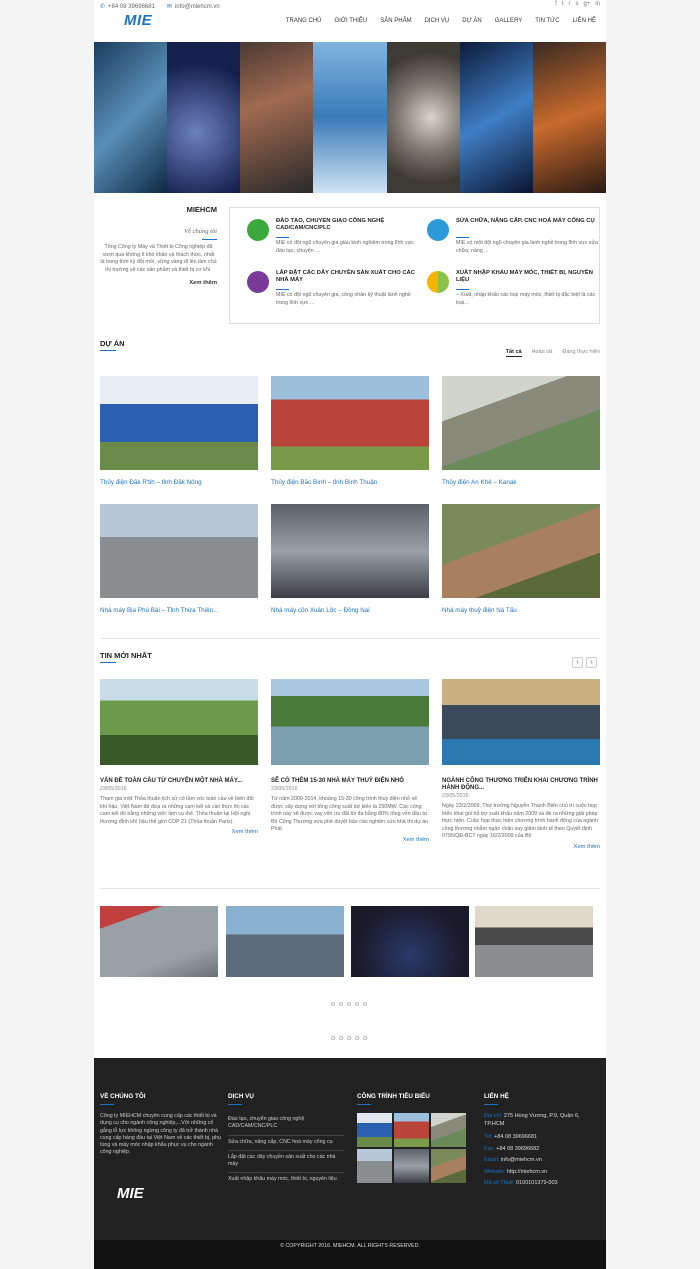 The image size is (700, 1269). What do you see at coordinates (521, 610) in the screenshot?
I see `project-caption: Nhà máy thuỷ điện Nà Tấu` at bounding box center [521, 610].